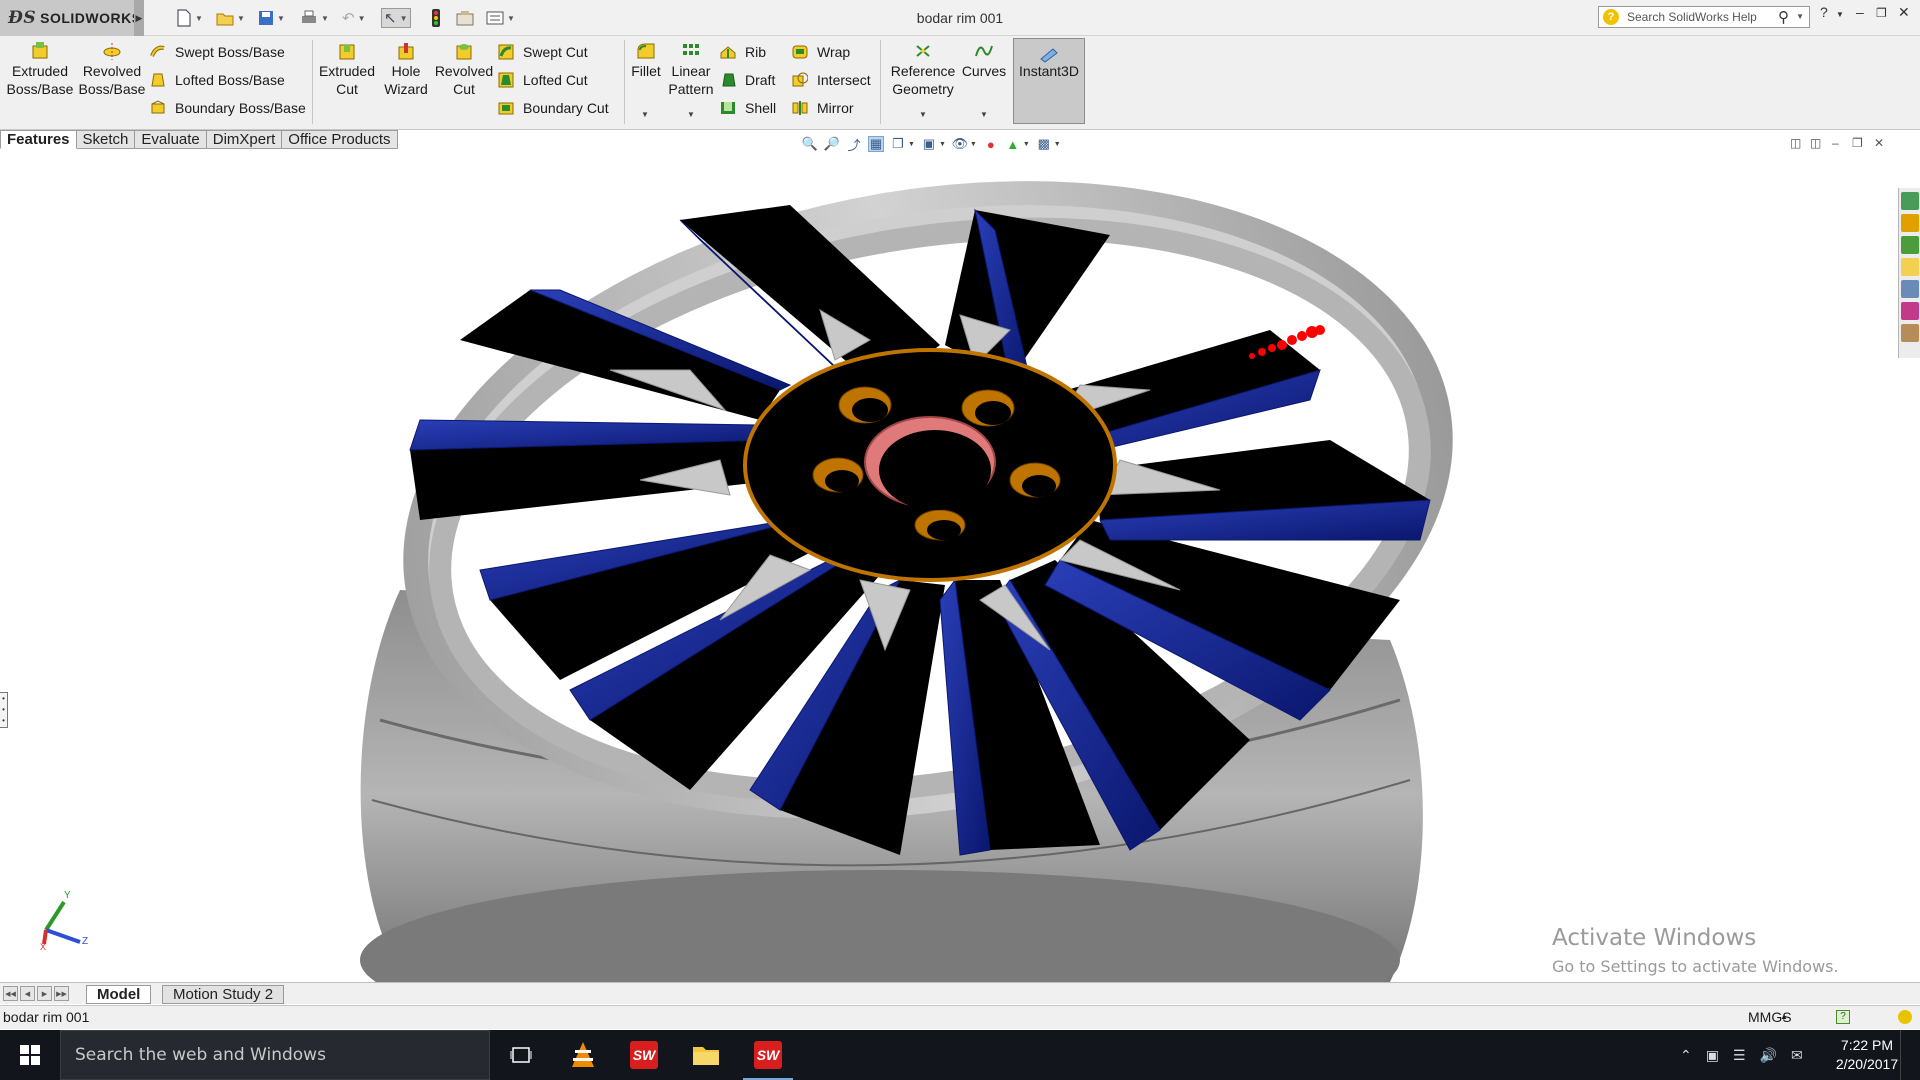 This screenshot has height=1080, width=1920. I want to click on boundary-cut-button: Boundary Cut, so click(553, 108).